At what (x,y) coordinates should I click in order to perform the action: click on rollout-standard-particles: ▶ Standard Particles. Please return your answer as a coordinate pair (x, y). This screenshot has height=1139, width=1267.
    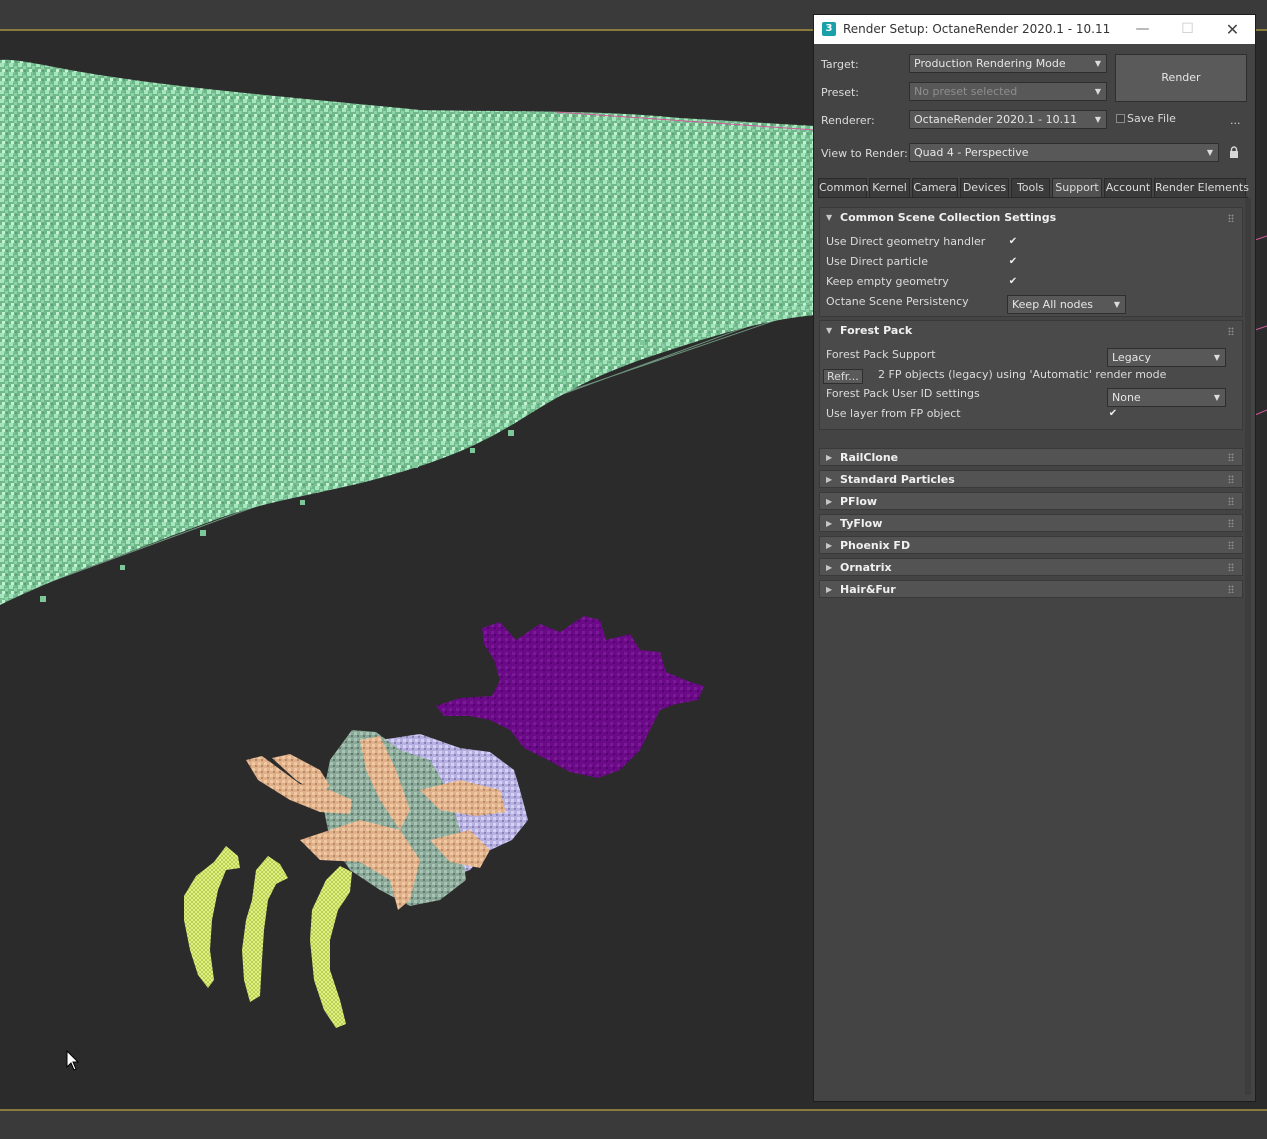
    Looking at the image, I should click on (1031, 479).